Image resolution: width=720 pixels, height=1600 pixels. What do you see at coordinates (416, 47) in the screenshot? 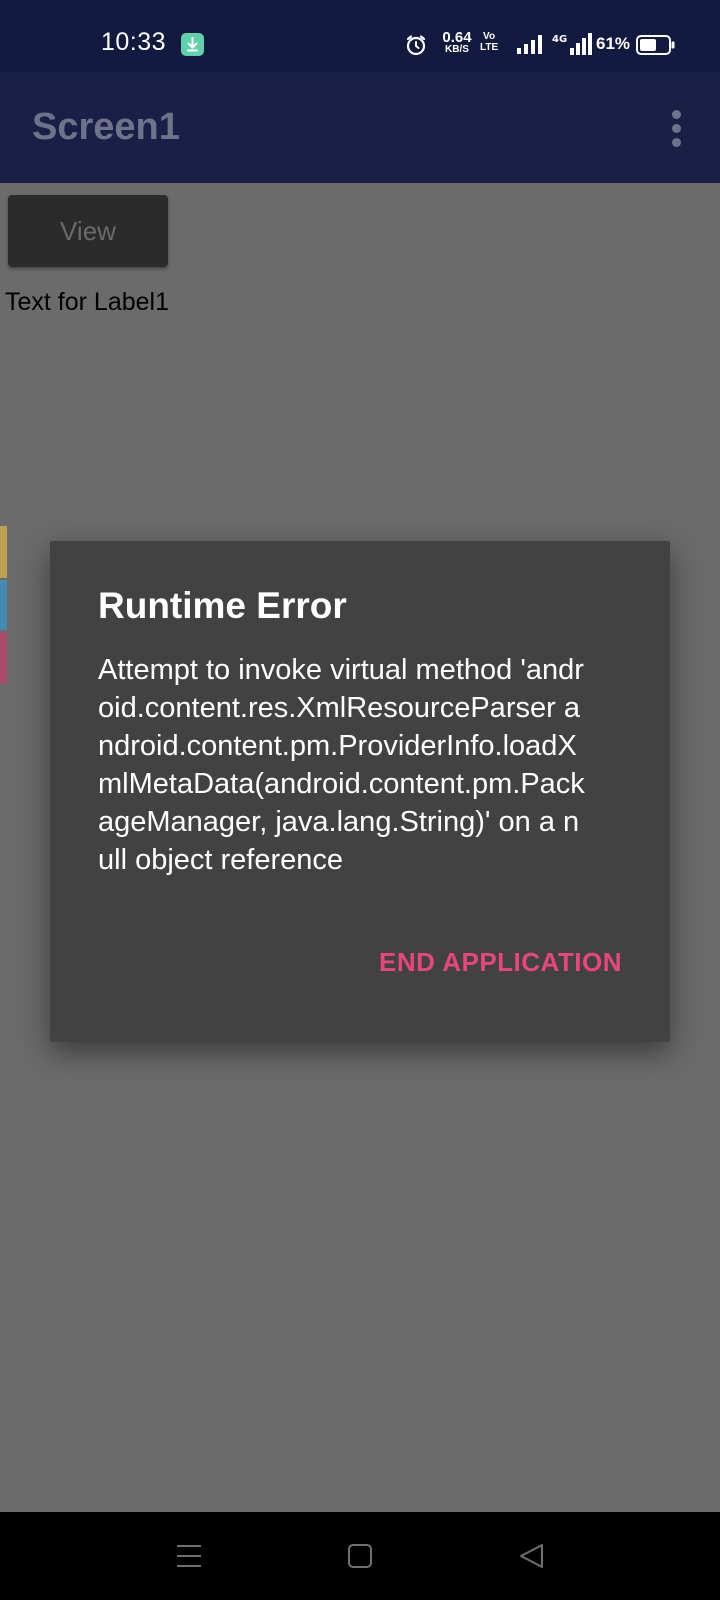
I see `alarm-icon` at bounding box center [416, 47].